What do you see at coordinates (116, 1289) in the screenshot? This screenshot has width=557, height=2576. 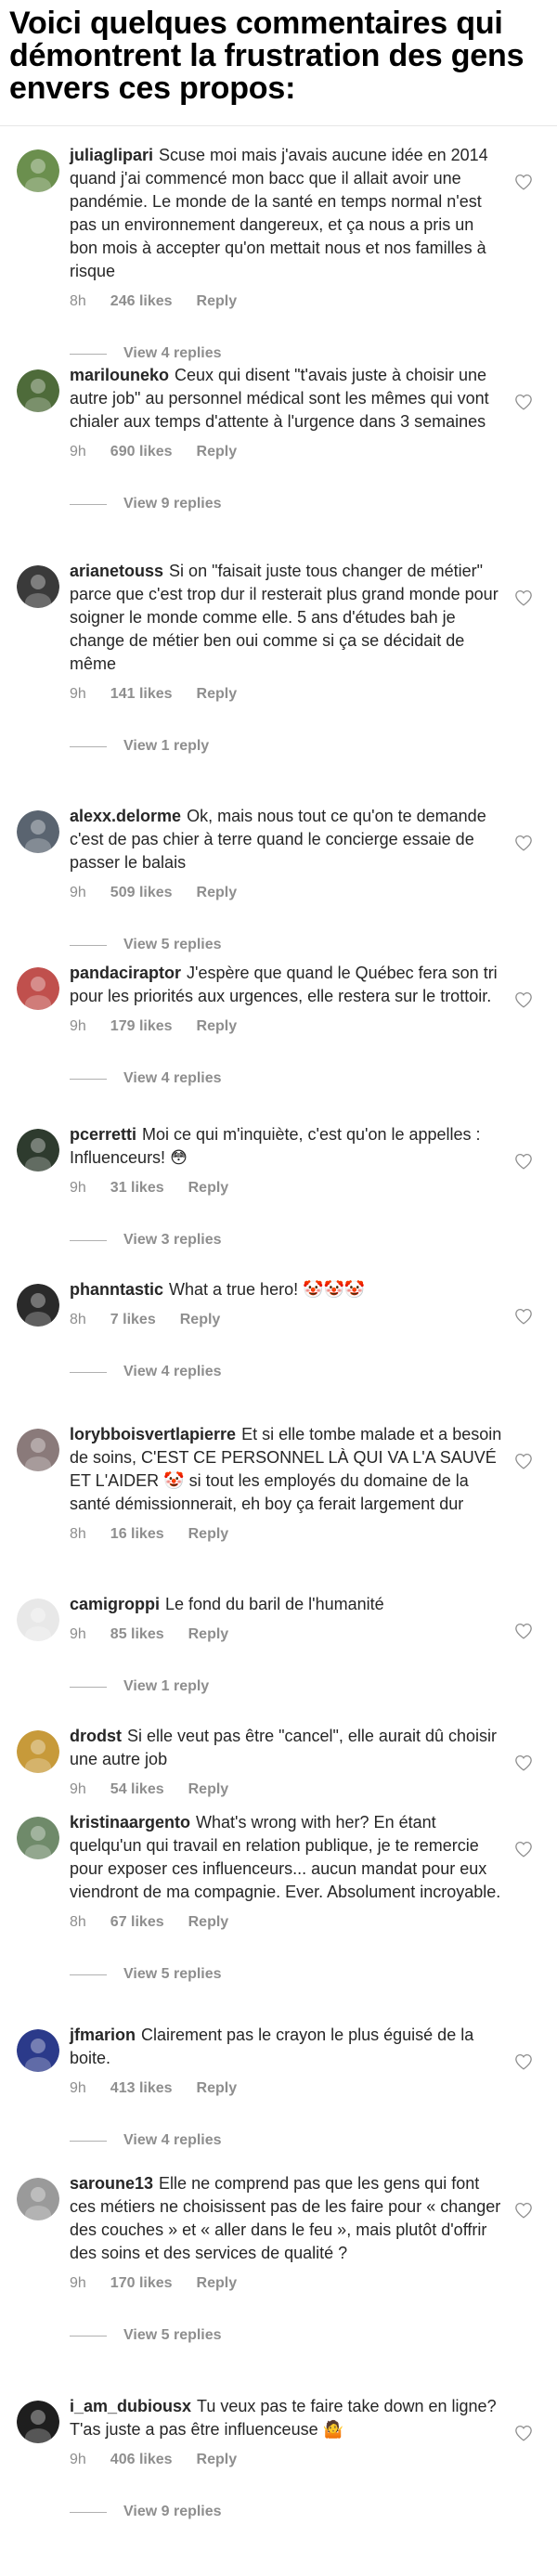 I see `username-link: phanntastic` at bounding box center [116, 1289].